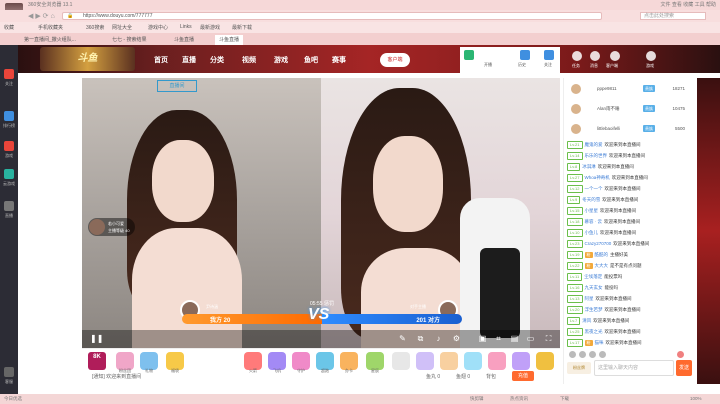 This screenshot has width=720, height=404. Describe the element at coordinates (696, 398) in the screenshot. I see `zoom-level: 100%` at that location.